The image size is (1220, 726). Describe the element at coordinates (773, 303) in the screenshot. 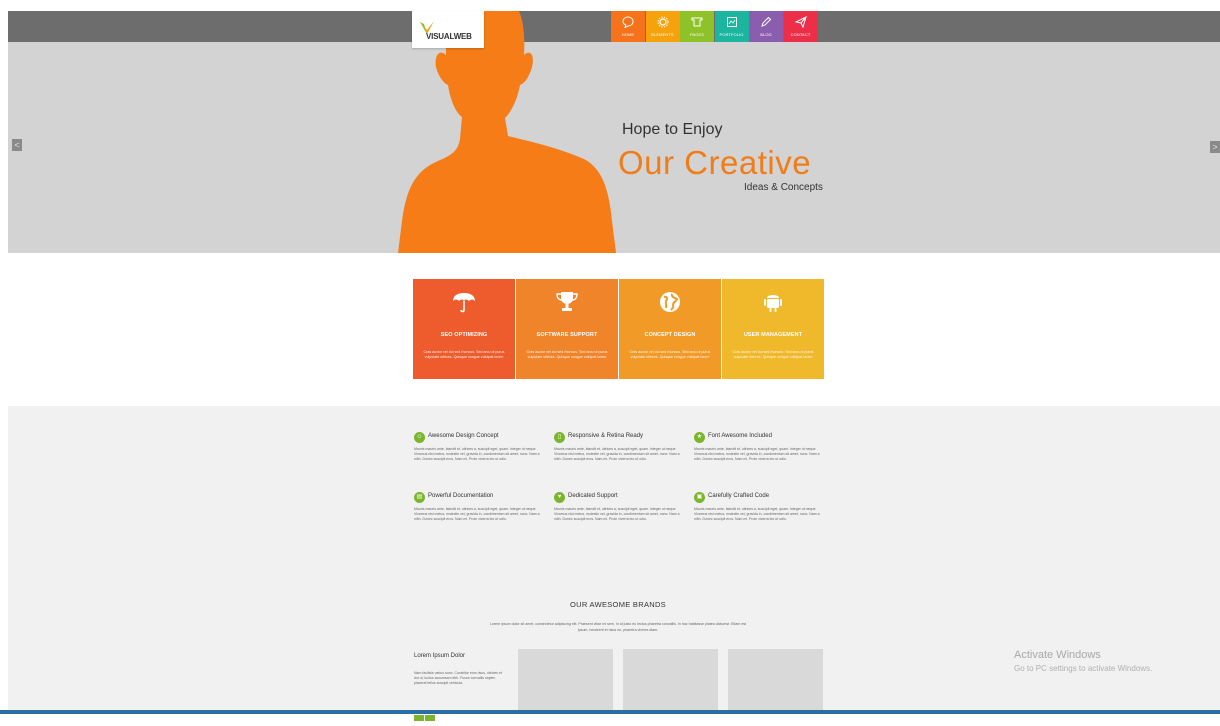

I see `android-icon` at that location.